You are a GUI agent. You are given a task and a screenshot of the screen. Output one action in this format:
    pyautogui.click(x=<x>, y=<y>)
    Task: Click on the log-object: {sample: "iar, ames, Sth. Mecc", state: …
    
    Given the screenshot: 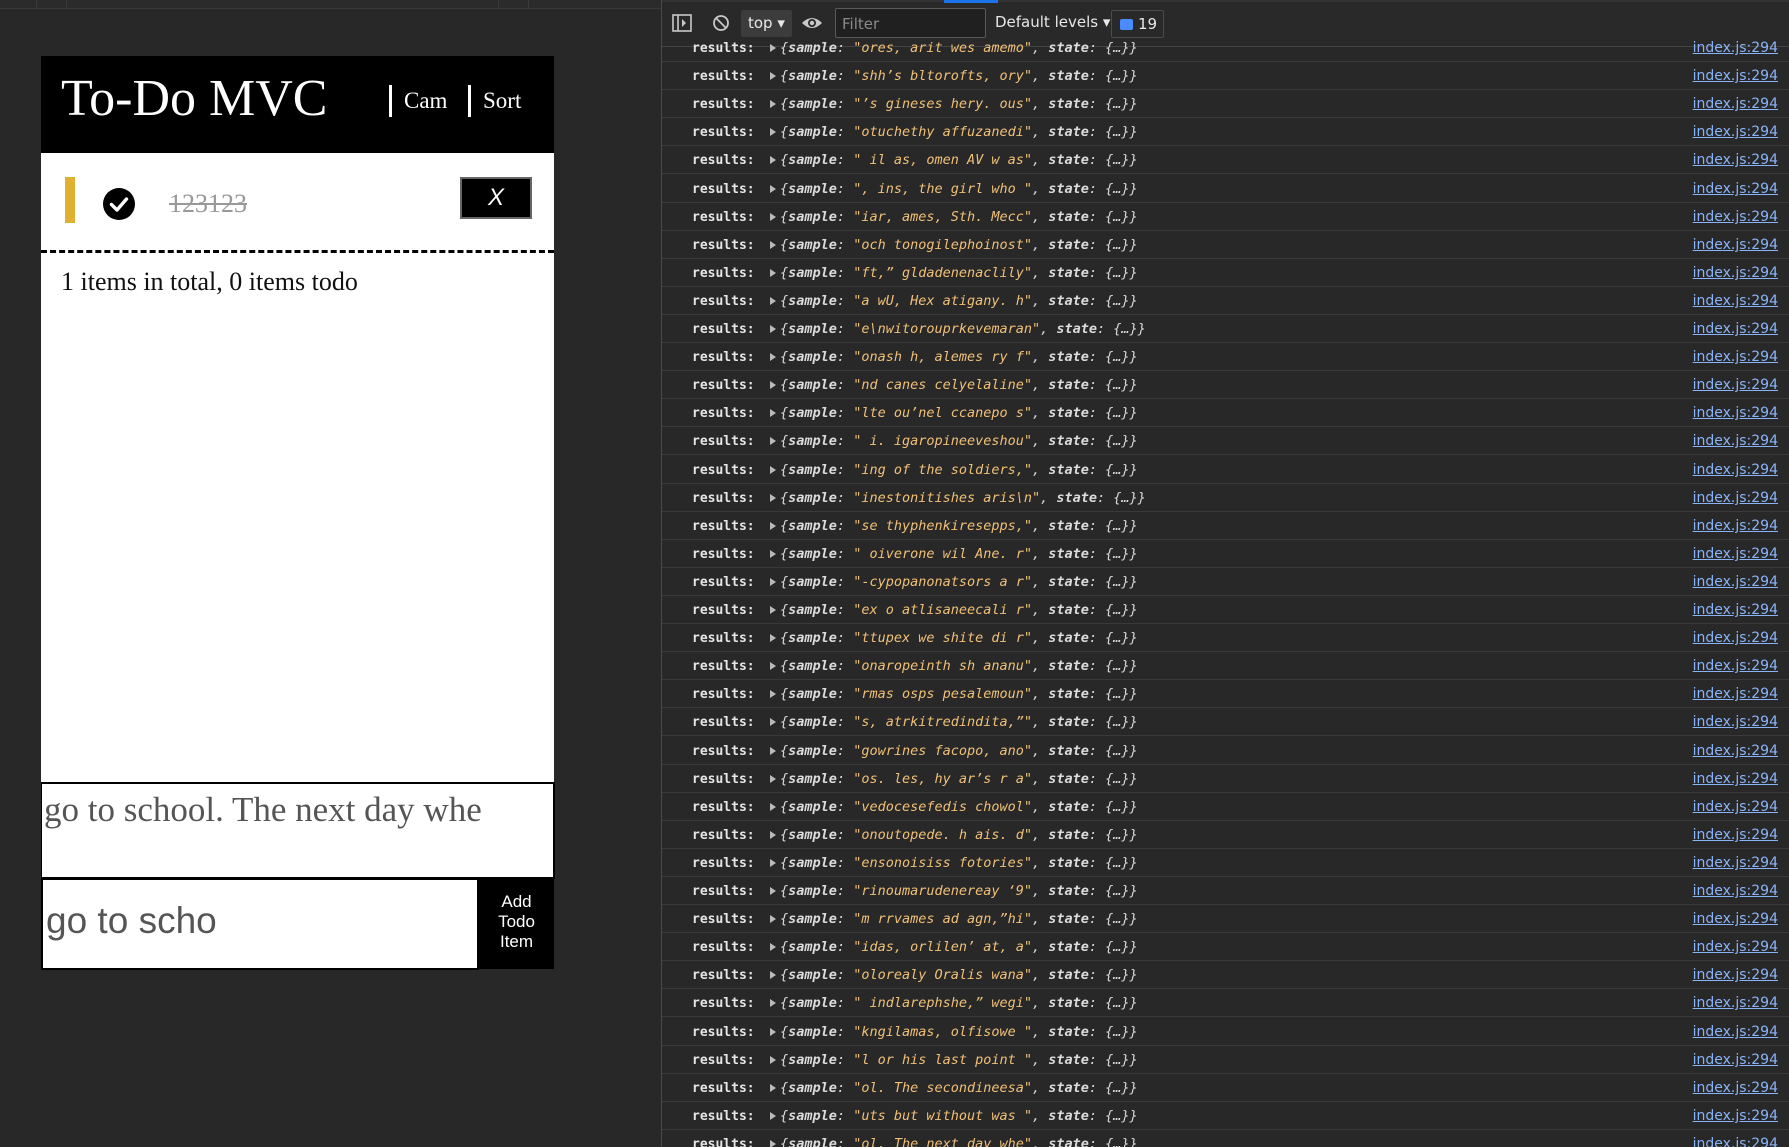 What is the action you would take?
    pyautogui.click(x=959, y=217)
    